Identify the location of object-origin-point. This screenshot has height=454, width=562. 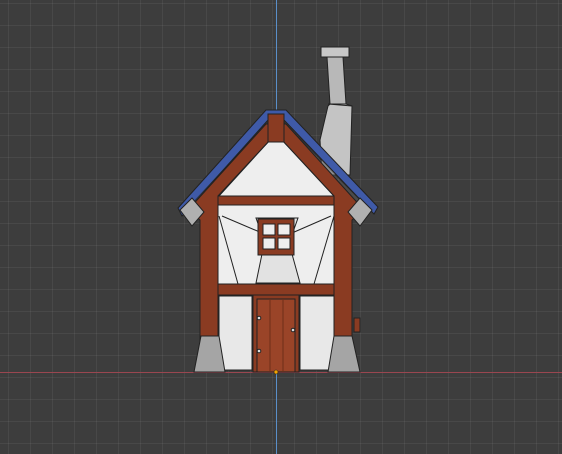
(276, 372).